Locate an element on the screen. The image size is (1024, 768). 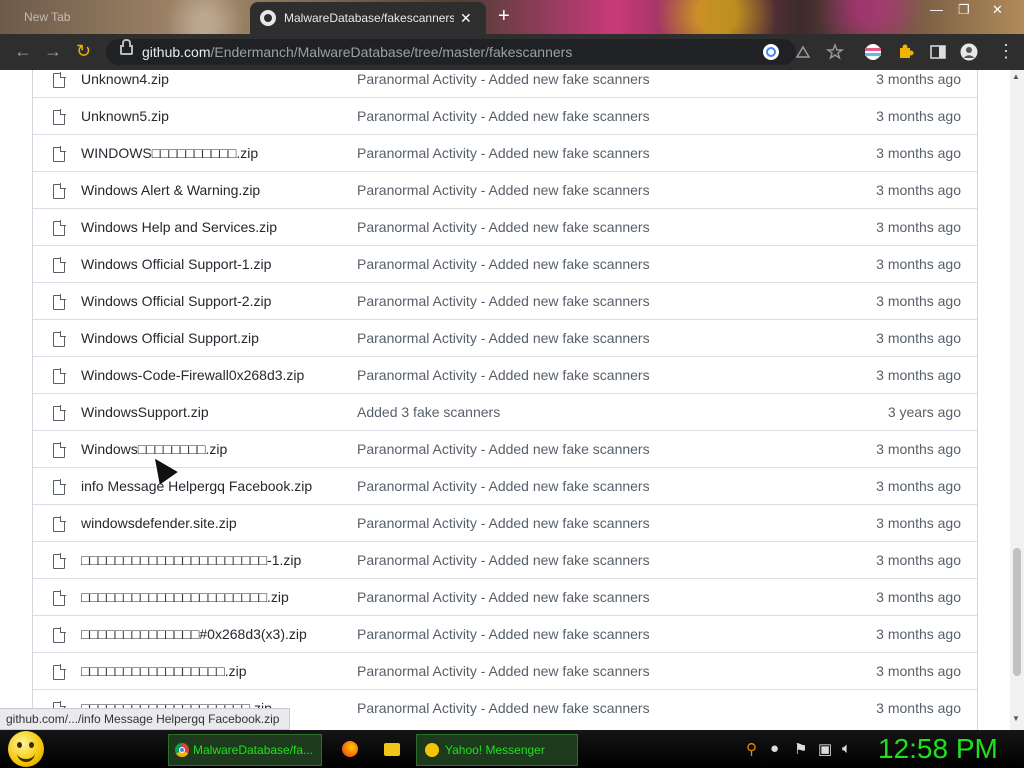
extensions-puzzle-icon is located at coordinates (906, 52).